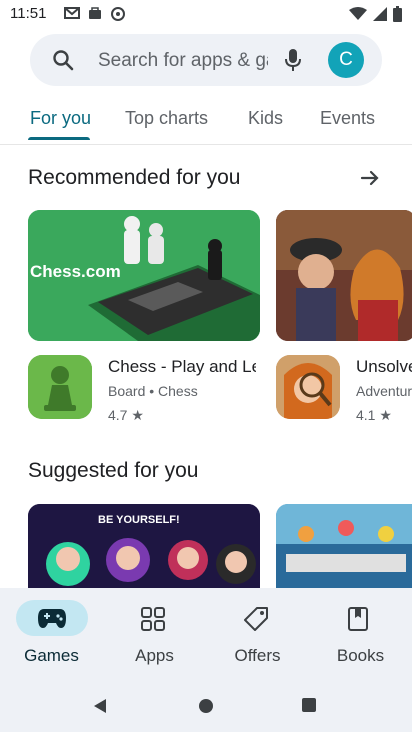 The height and width of the screenshot is (732, 412). What do you see at coordinates (63, 60) in the screenshot?
I see `search-icon` at bounding box center [63, 60].